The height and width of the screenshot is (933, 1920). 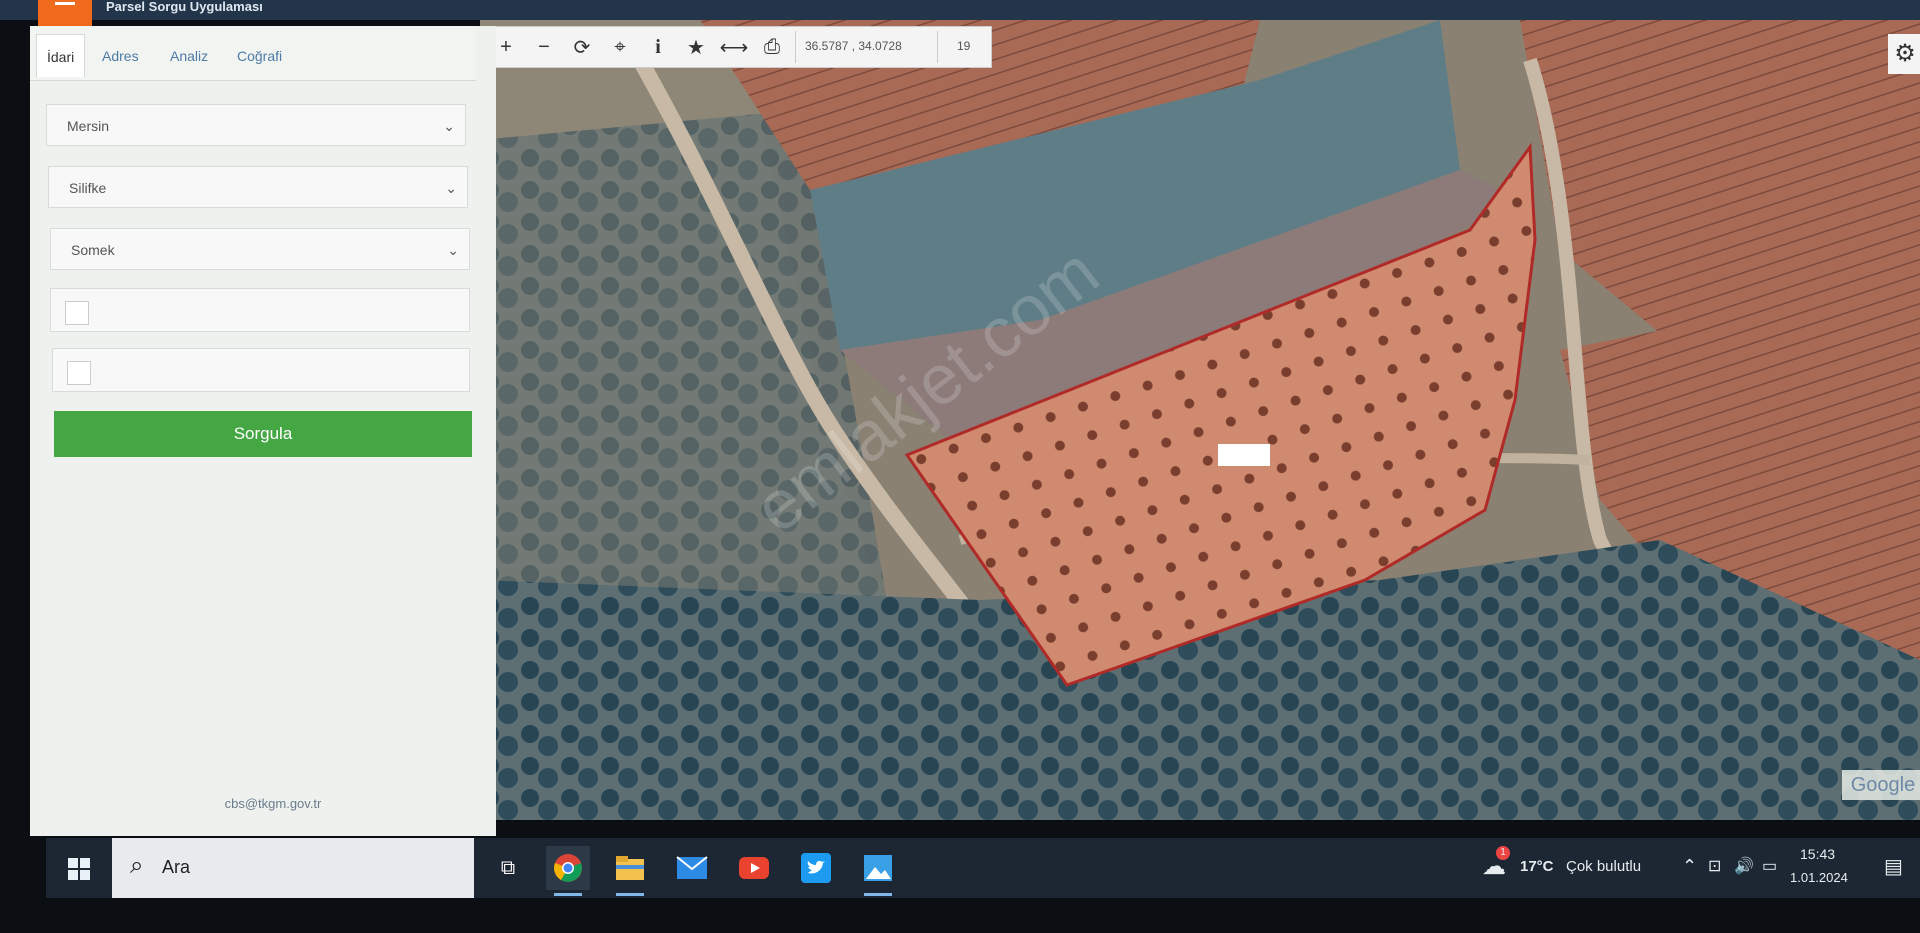 I want to click on notification-badge: 1, so click(x=1503, y=853).